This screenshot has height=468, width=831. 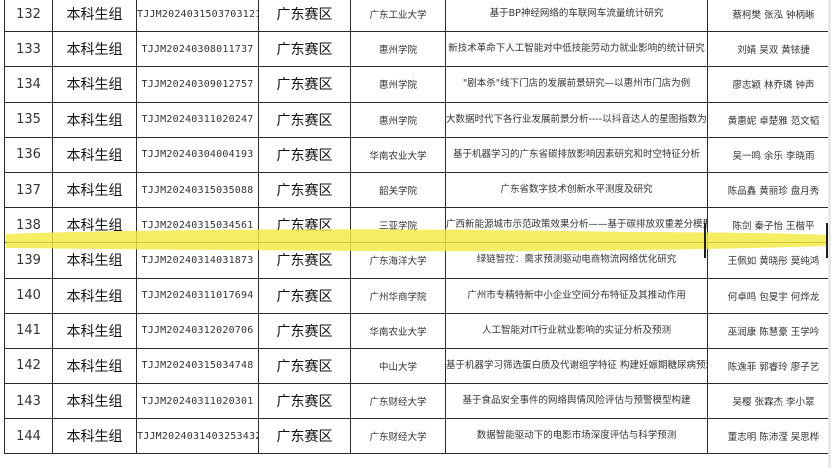 I want to click on school-cell: 广州华商学院, so click(x=398, y=295).